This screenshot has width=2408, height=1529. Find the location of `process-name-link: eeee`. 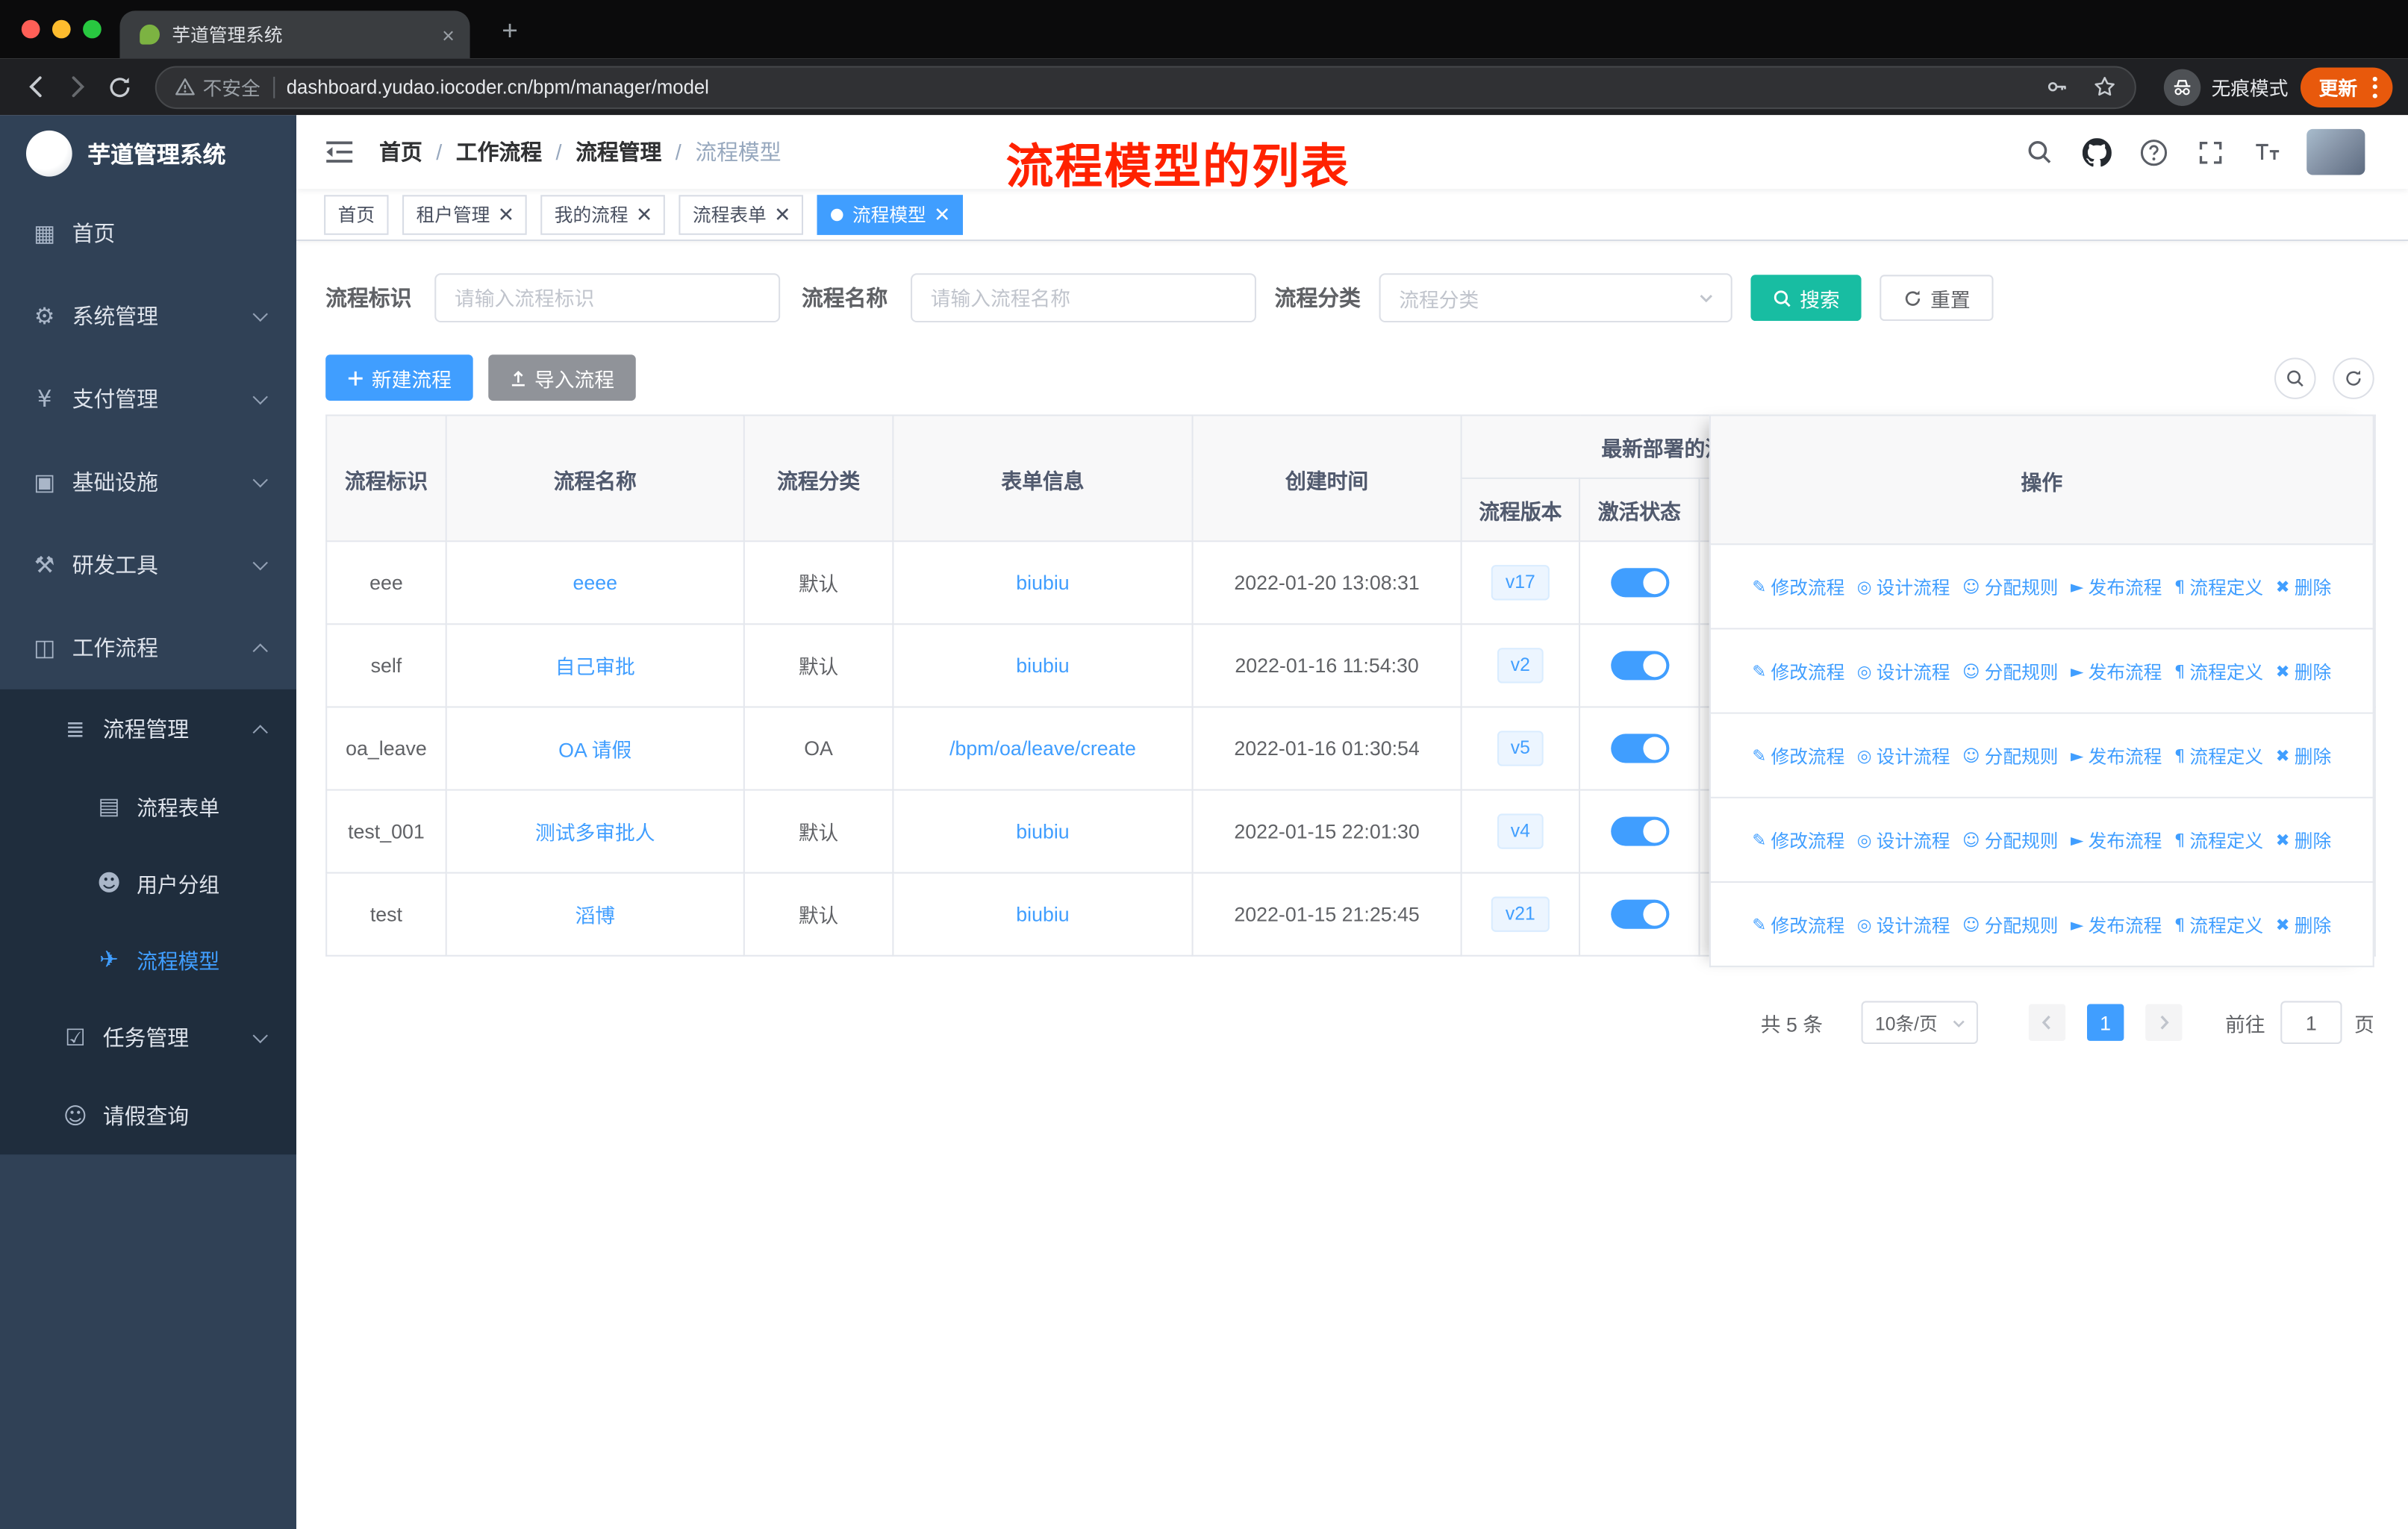

process-name-link: eeee is located at coordinates (595, 582).